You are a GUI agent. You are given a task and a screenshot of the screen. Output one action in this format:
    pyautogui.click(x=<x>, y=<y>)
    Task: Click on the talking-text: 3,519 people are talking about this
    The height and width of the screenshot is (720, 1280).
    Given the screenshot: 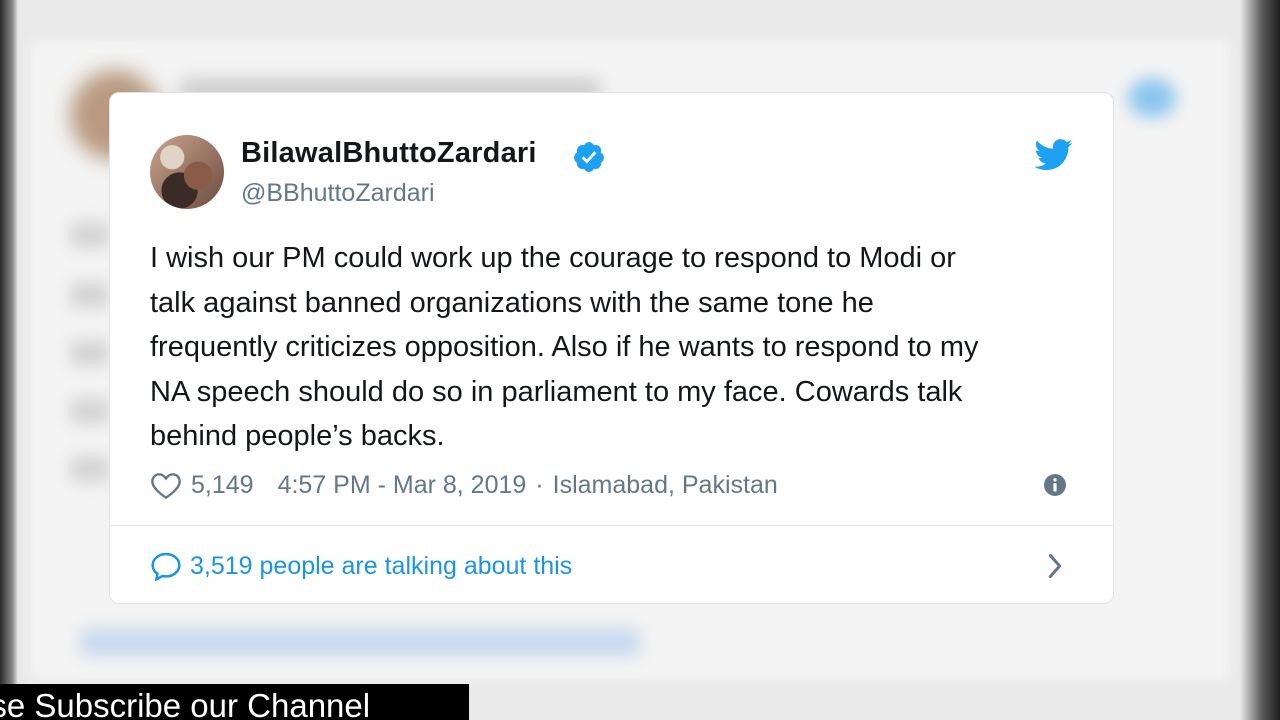 What is the action you would take?
    pyautogui.click(x=381, y=565)
    